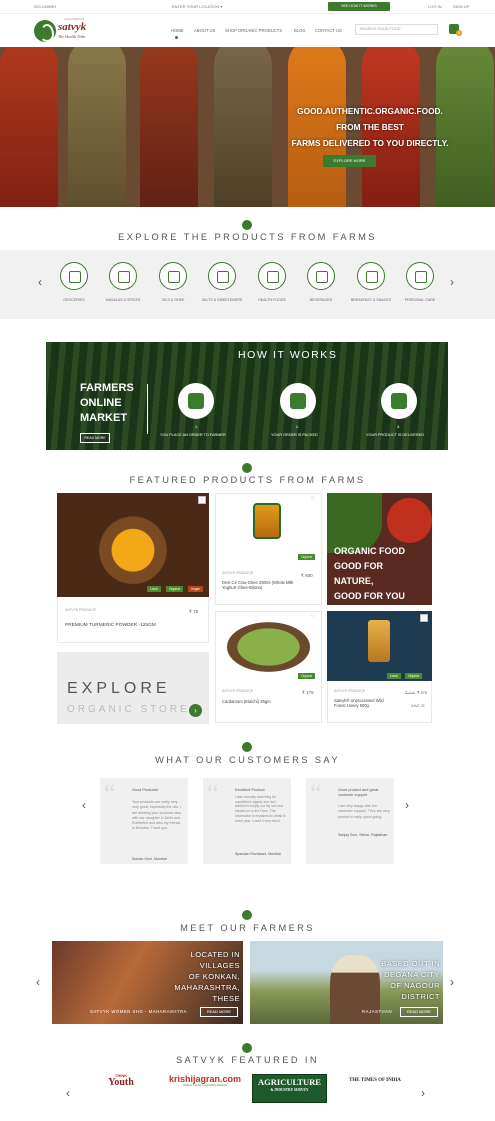  I want to click on explore-more-button: EXPLORE MORE, so click(349, 161).